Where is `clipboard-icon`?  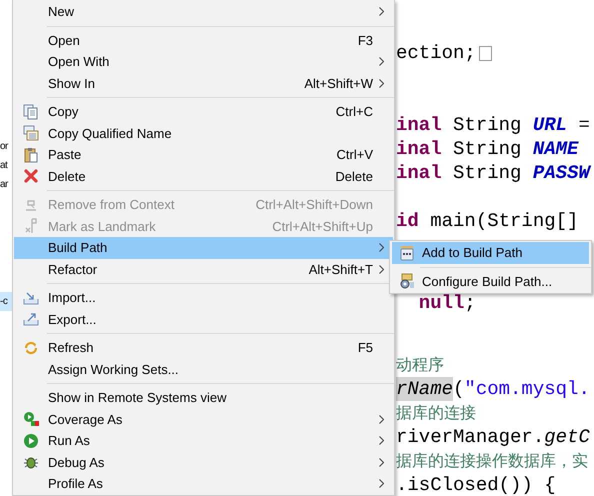 clipboard-icon is located at coordinates (31, 154).